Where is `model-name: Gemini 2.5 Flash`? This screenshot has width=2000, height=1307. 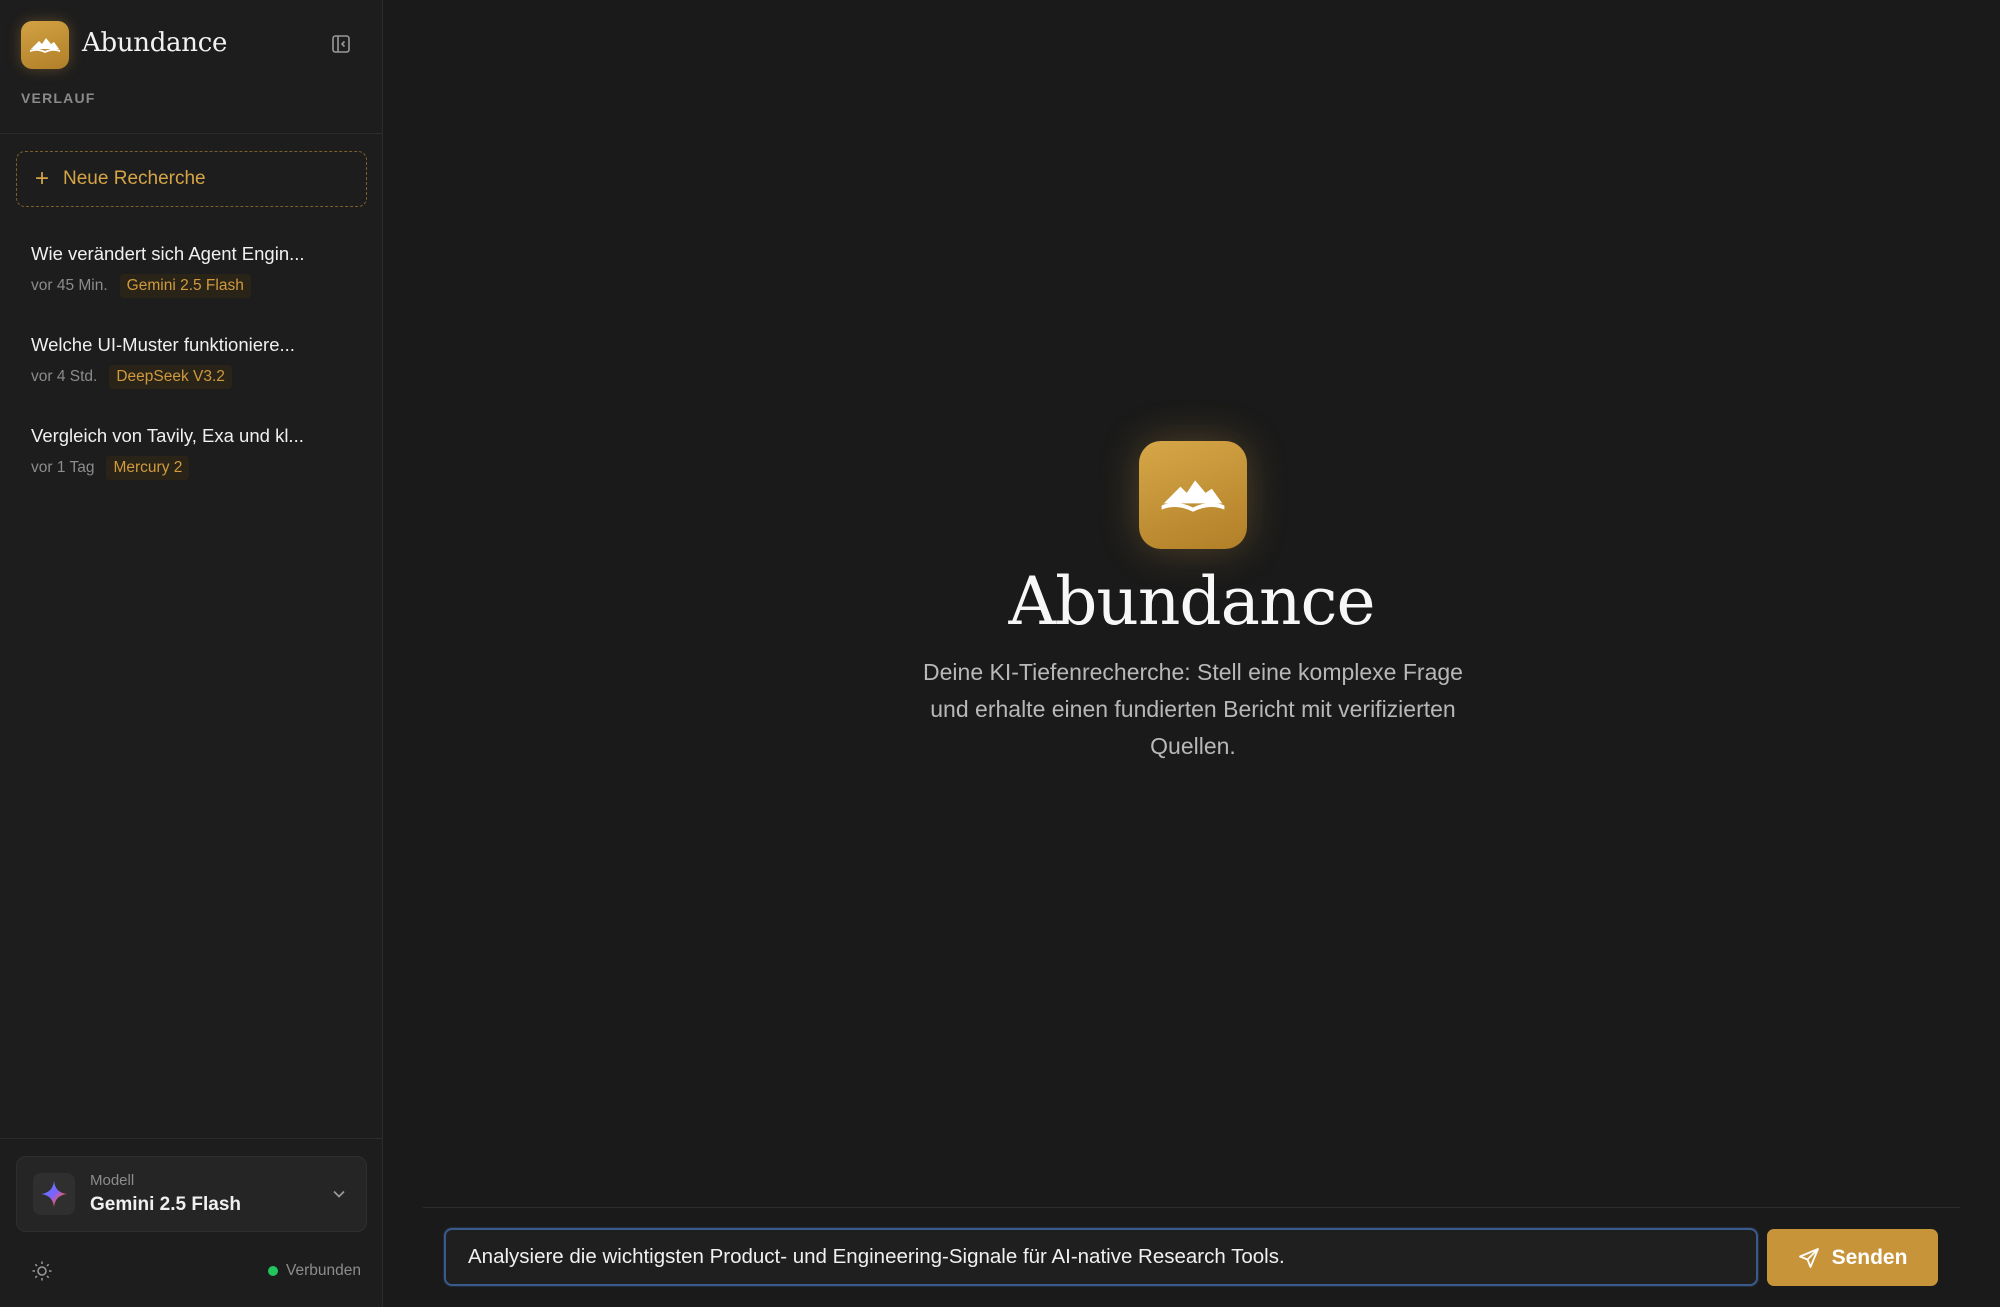 model-name: Gemini 2.5 Flash is located at coordinates (165, 1204).